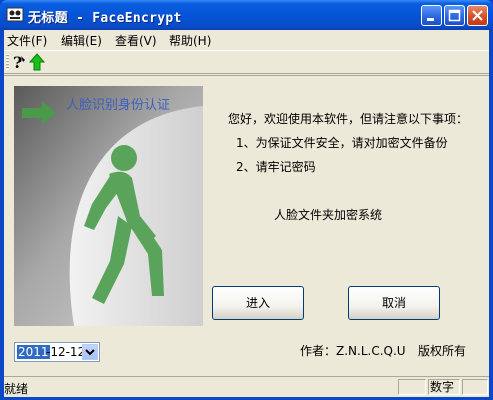 The width and height of the screenshot is (493, 400). What do you see at coordinates (118, 105) in the screenshot?
I see `banner-title: 人脸识别身份认证` at bounding box center [118, 105].